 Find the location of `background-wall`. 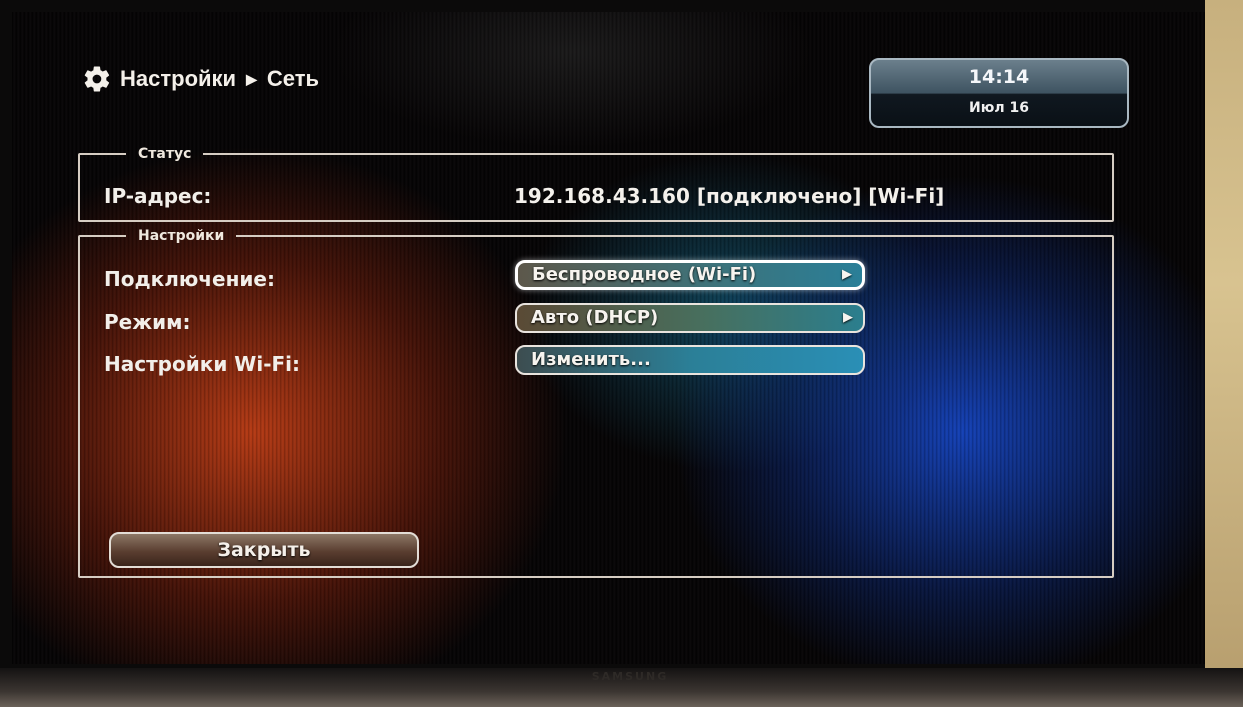

background-wall is located at coordinates (1224, 353).